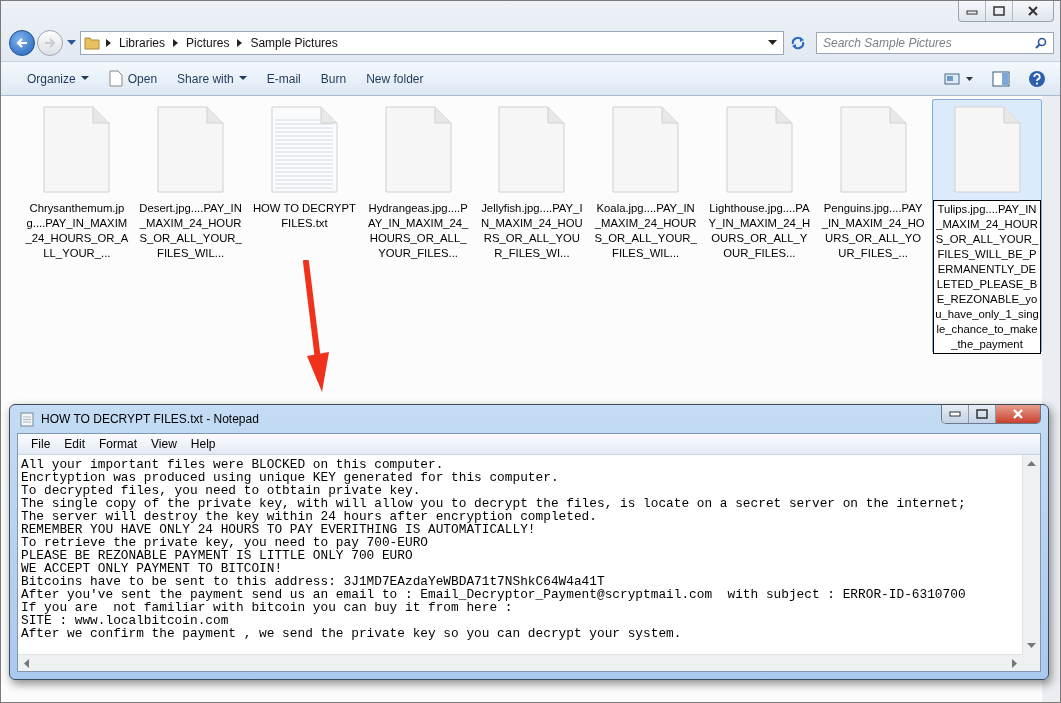 This screenshot has height=703, width=1061. What do you see at coordinates (133, 78) in the screenshot?
I see `toolbar-button: Open` at bounding box center [133, 78].